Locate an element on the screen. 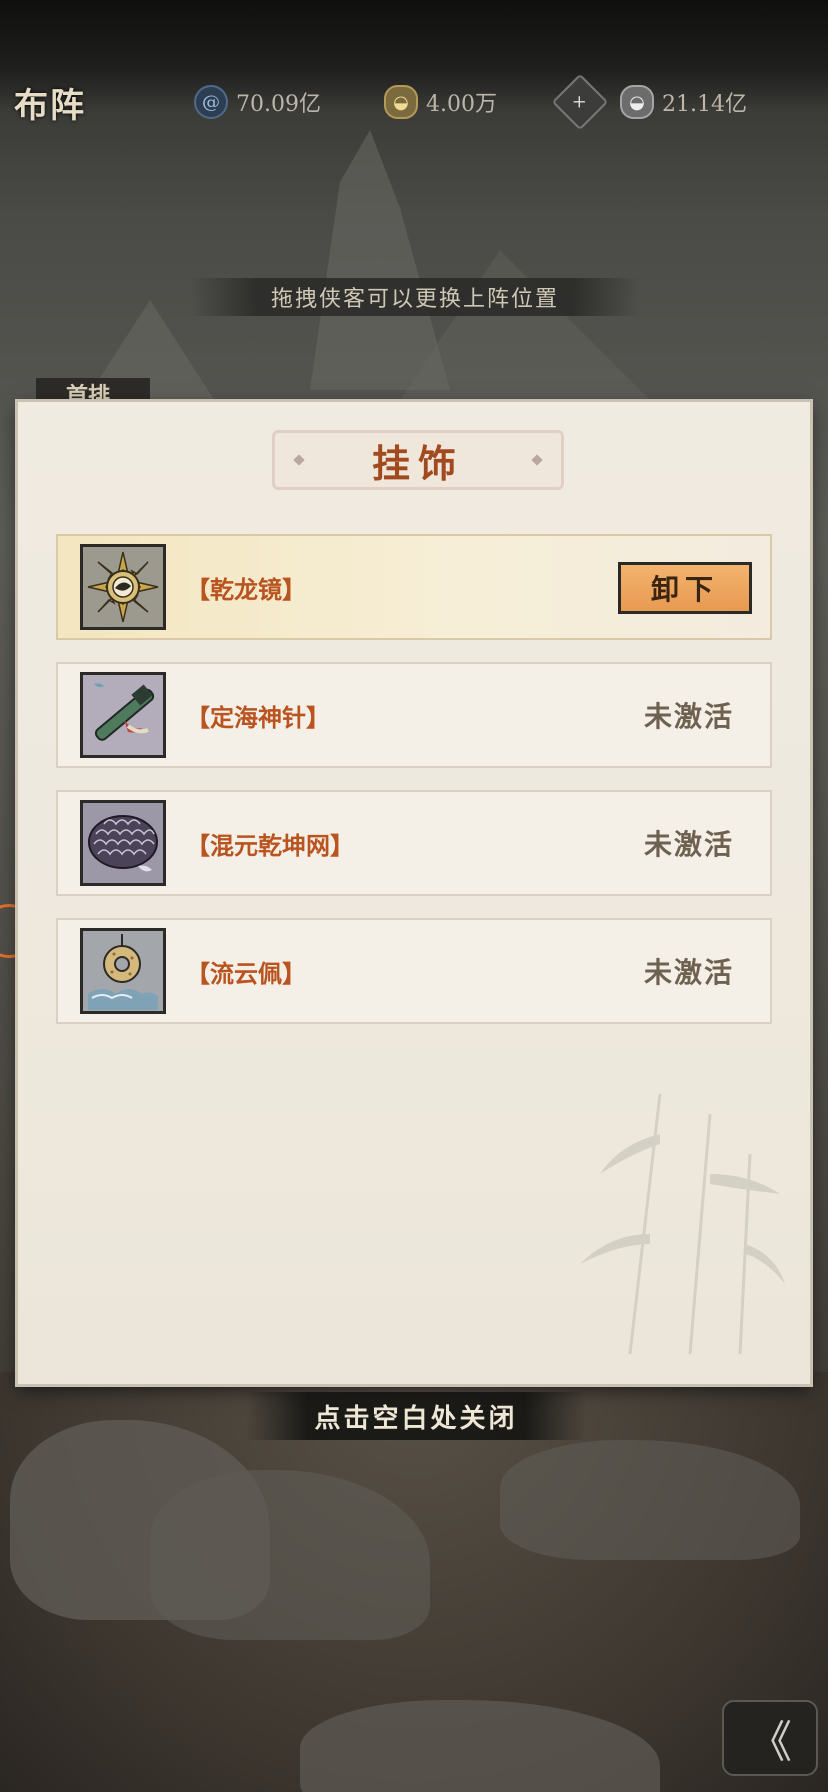  resource-value: 70.09亿 is located at coordinates (278, 104).